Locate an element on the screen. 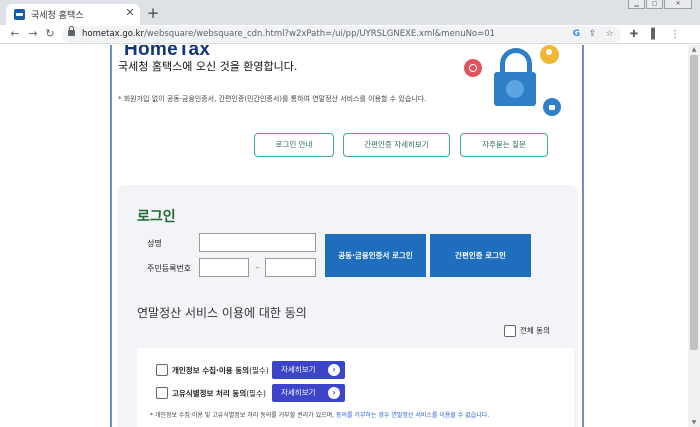 Image resolution: width=700 pixels, height=427 pixels. vertical-scrollbar: ▲ ▼ is located at coordinates (694, 236).